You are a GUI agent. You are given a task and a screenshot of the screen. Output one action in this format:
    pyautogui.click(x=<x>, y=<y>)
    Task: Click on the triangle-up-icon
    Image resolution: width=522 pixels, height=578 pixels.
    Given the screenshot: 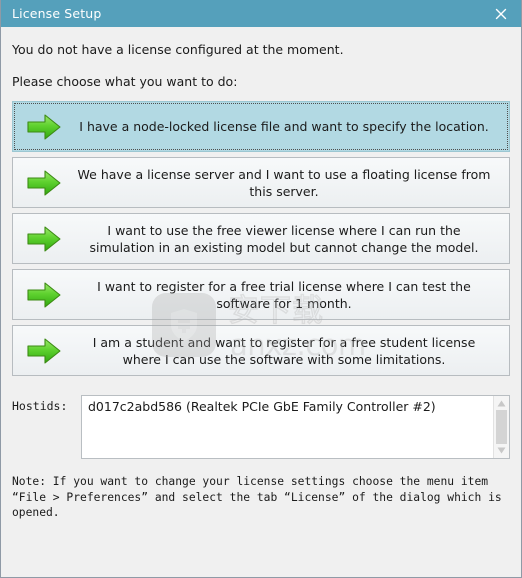 What is the action you would take?
    pyautogui.click(x=501, y=403)
    